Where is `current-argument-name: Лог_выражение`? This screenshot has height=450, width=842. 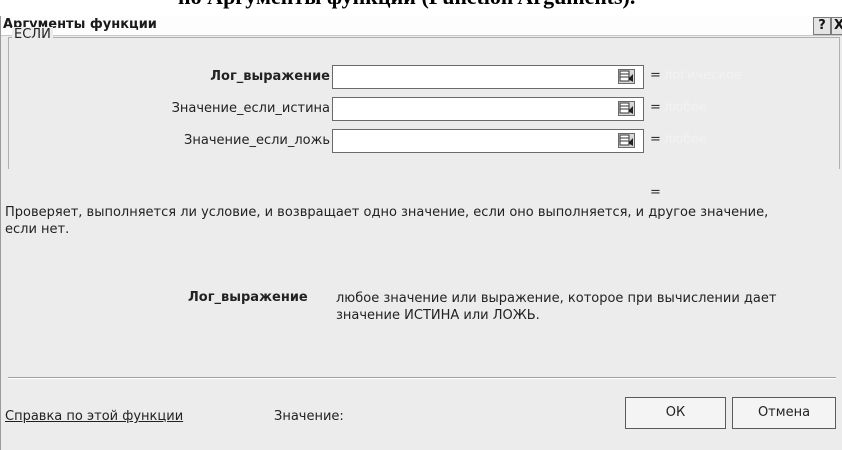 current-argument-name: Лог_выражение is located at coordinates (248, 297).